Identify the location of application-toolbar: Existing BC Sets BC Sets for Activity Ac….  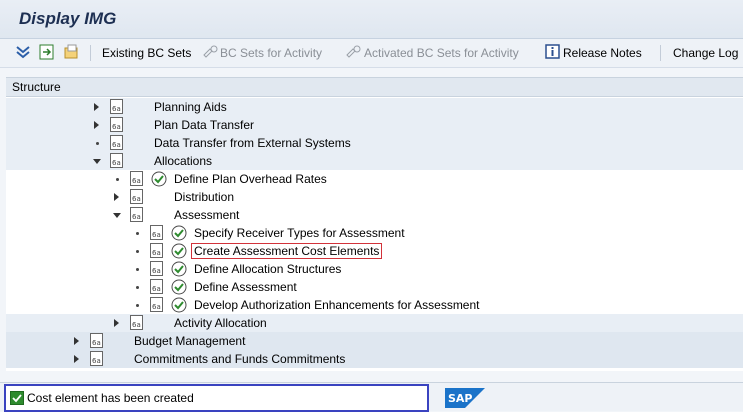
(371, 53).